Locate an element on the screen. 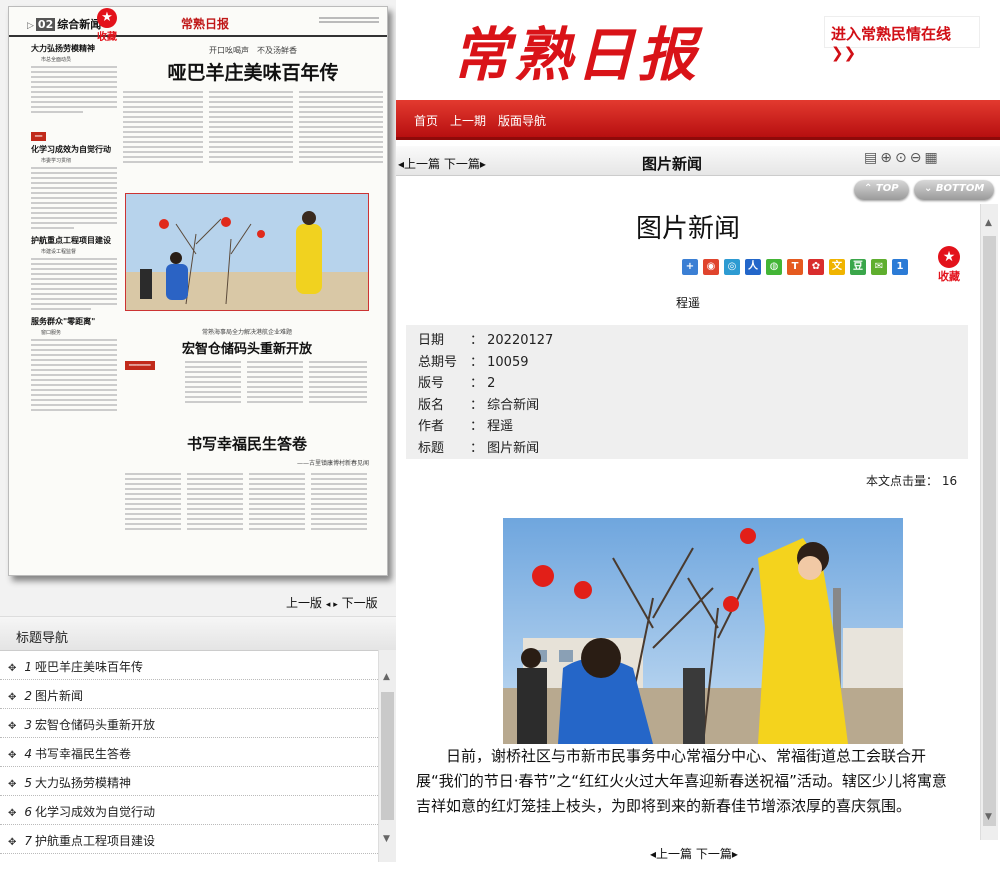 This screenshot has width=1000, height=873. clipboard-icon: ▤ is located at coordinates (872, 158).